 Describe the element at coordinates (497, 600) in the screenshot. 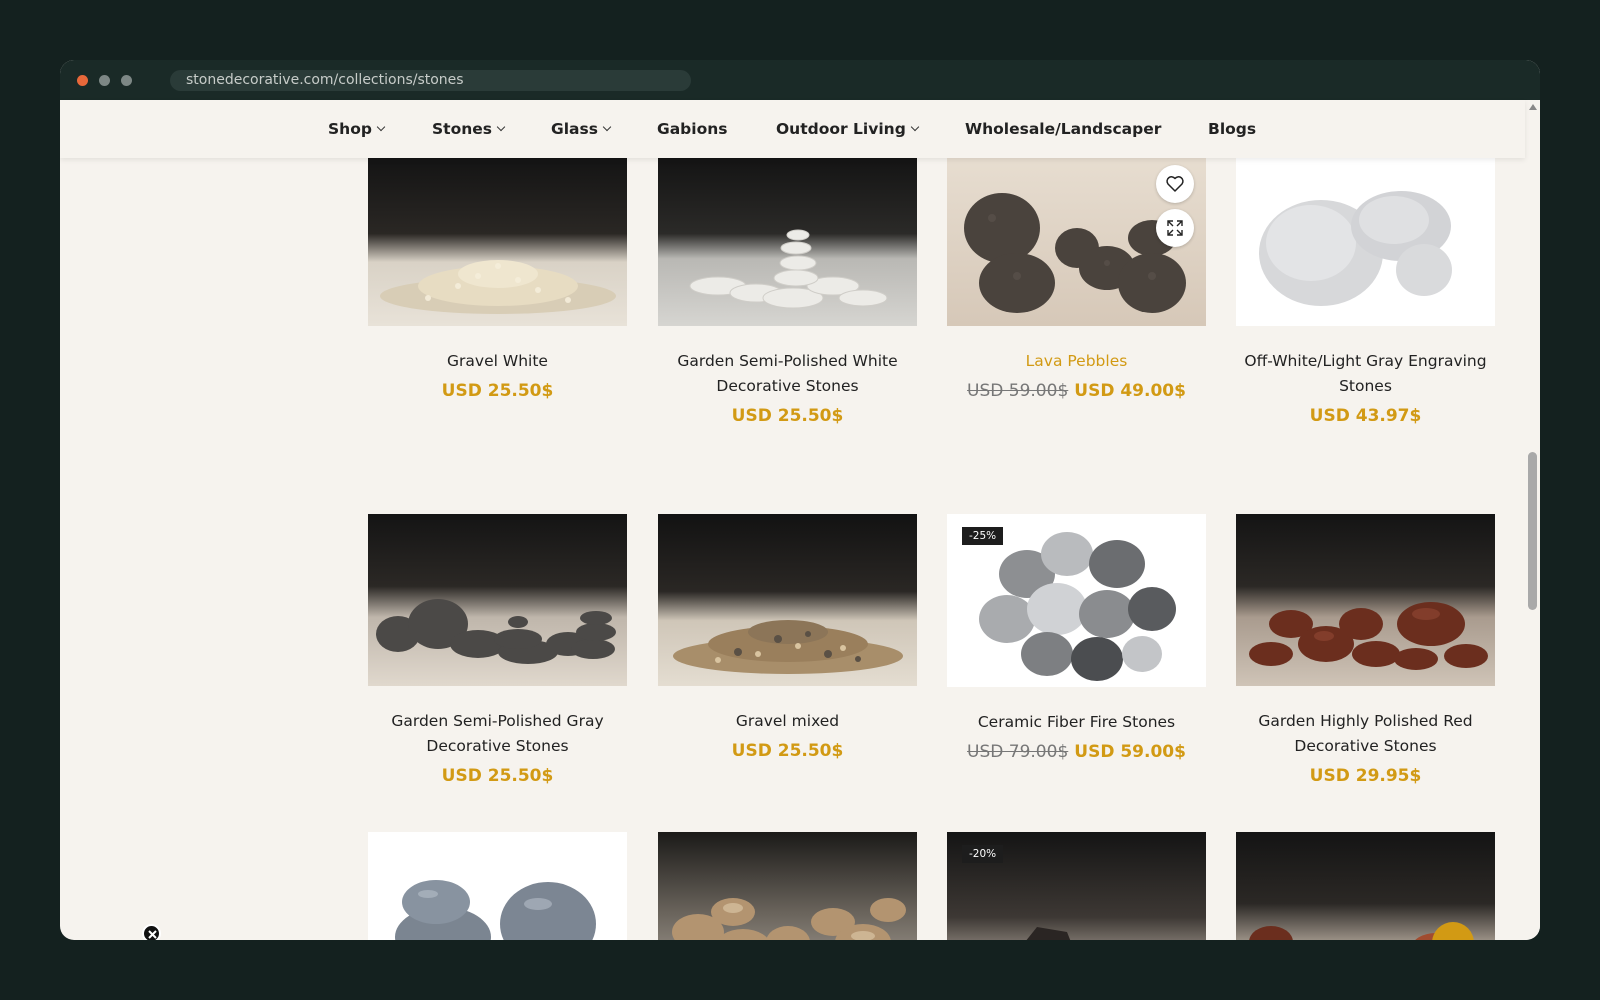

I see `product-image-gray-pebbles` at that location.